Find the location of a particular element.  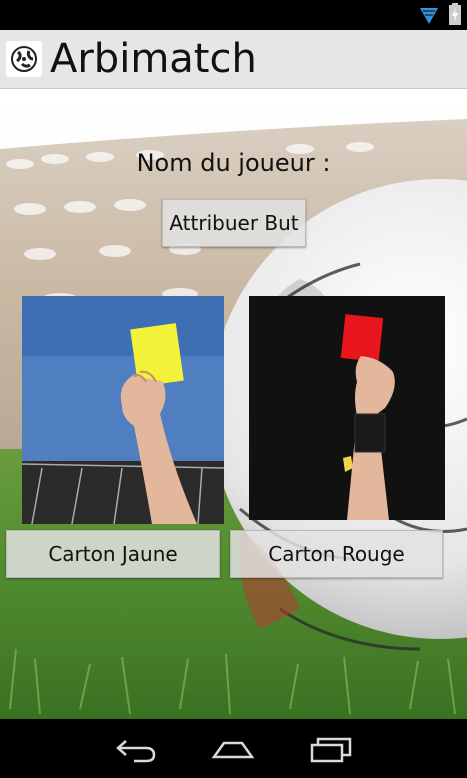

back-icon is located at coordinates (135, 749).